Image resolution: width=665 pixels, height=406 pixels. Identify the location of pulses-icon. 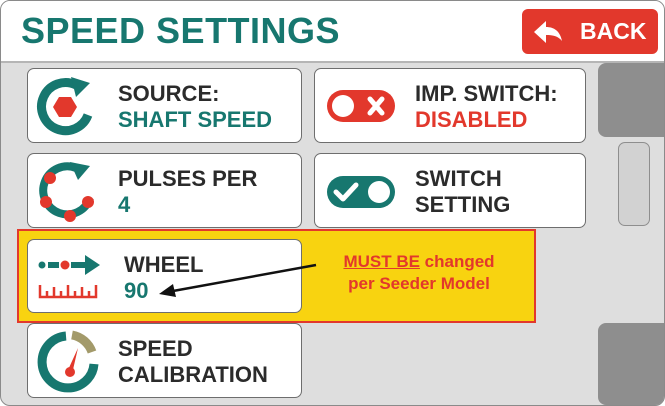
(66, 192).